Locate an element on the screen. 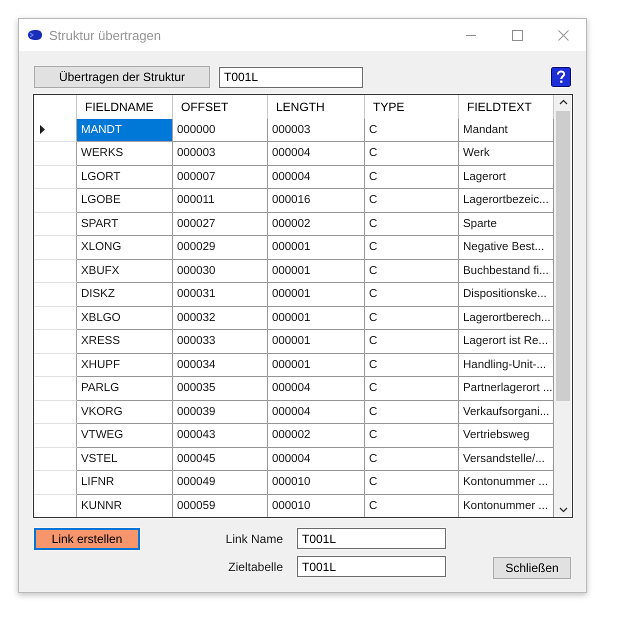  minimize-icon is located at coordinates (471, 35).